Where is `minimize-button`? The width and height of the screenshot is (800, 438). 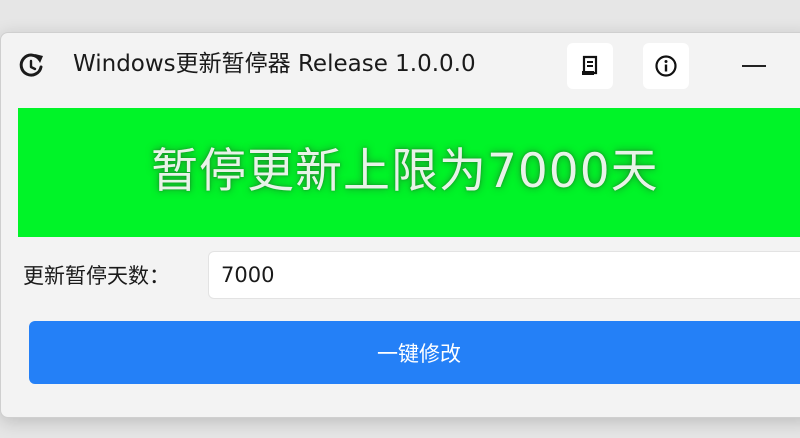 minimize-button is located at coordinates (754, 66).